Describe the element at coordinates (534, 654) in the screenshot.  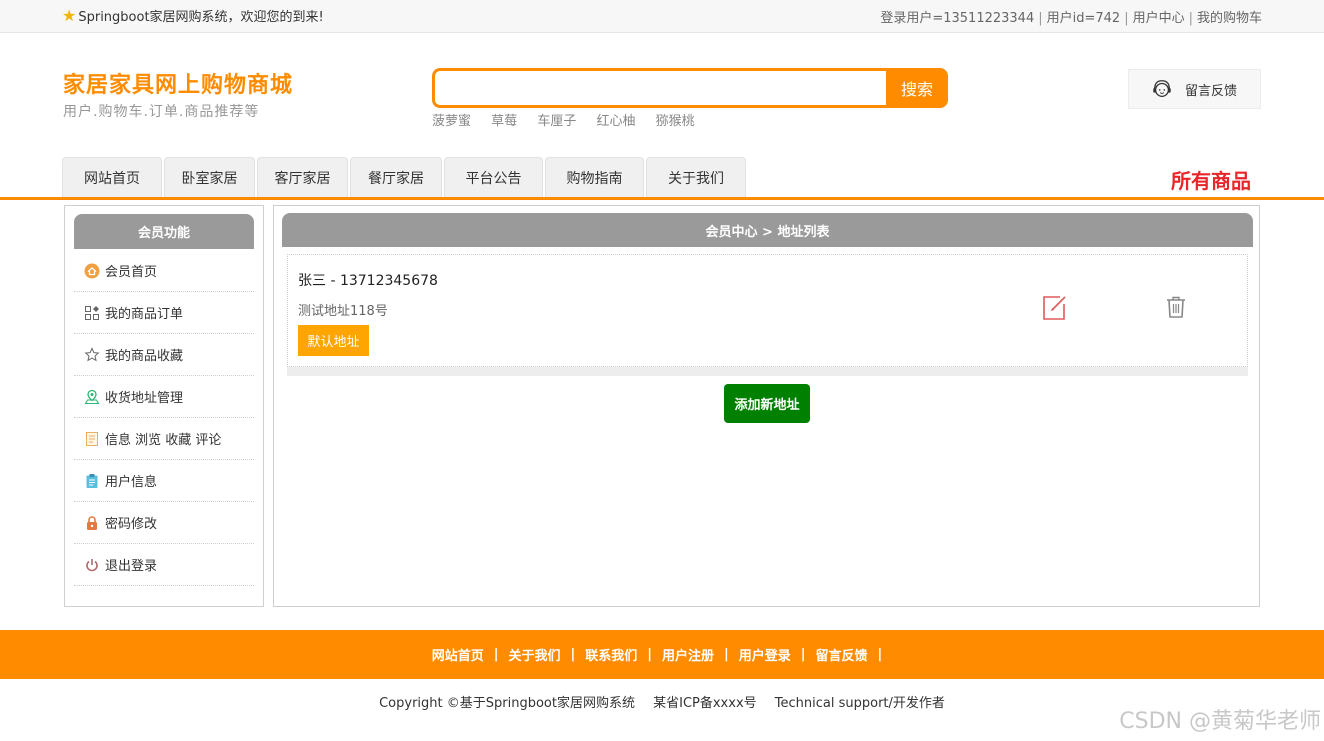
I see `footer-link-about: 关于我们` at that location.